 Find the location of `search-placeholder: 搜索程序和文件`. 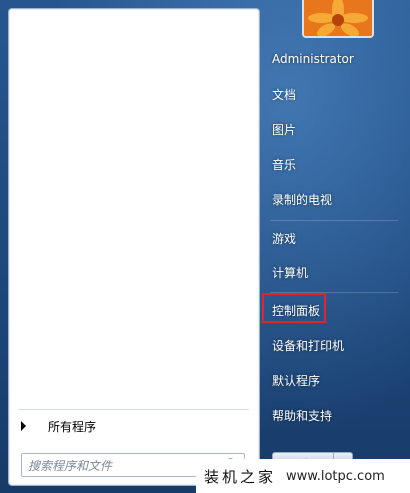

search-placeholder: 搜索程序和文件 is located at coordinates (70, 465).